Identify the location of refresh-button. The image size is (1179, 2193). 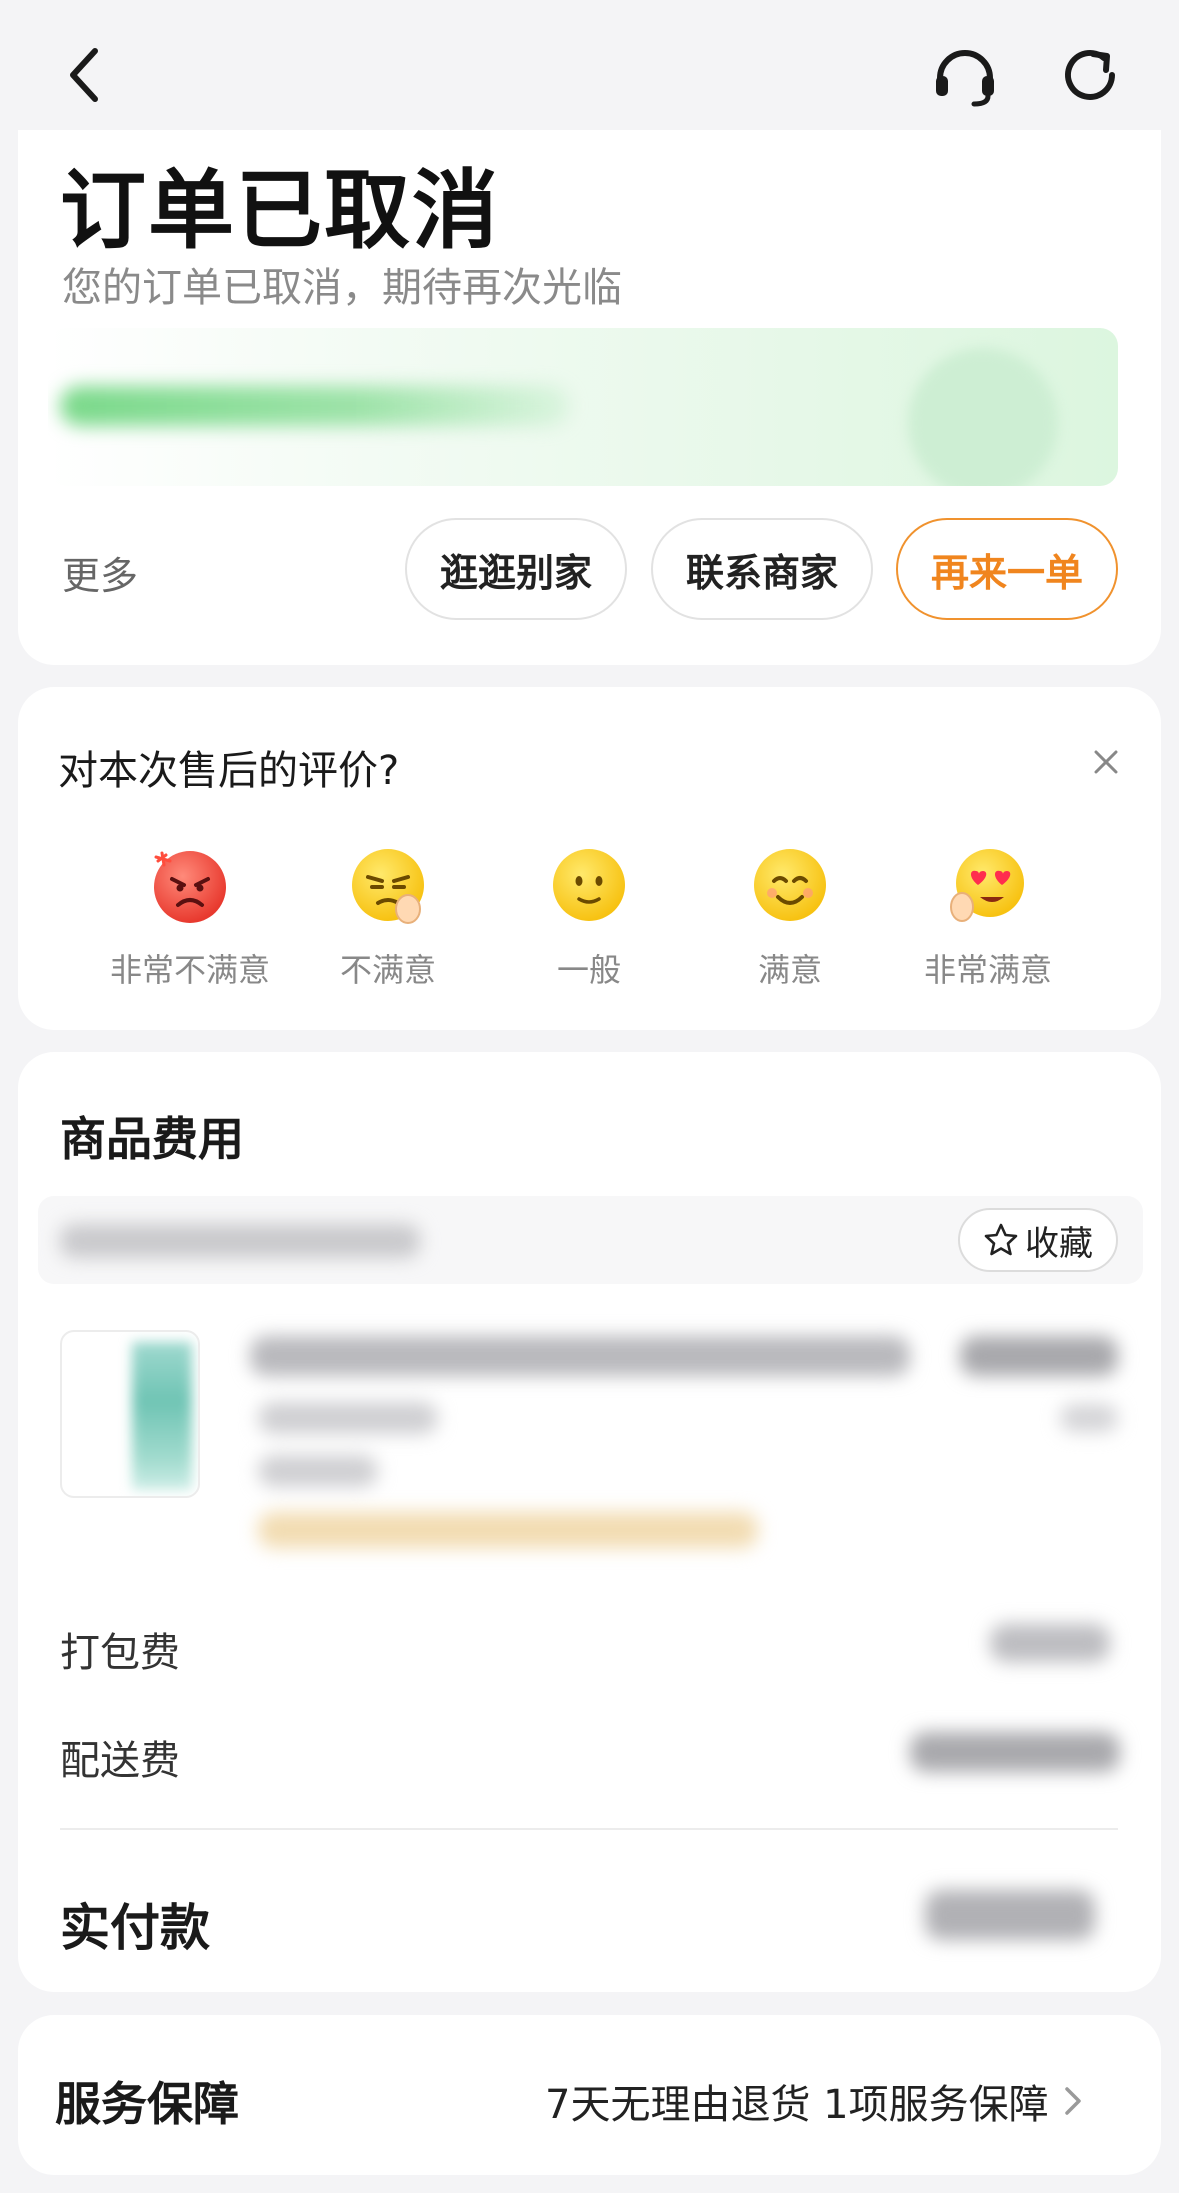
(1090, 75).